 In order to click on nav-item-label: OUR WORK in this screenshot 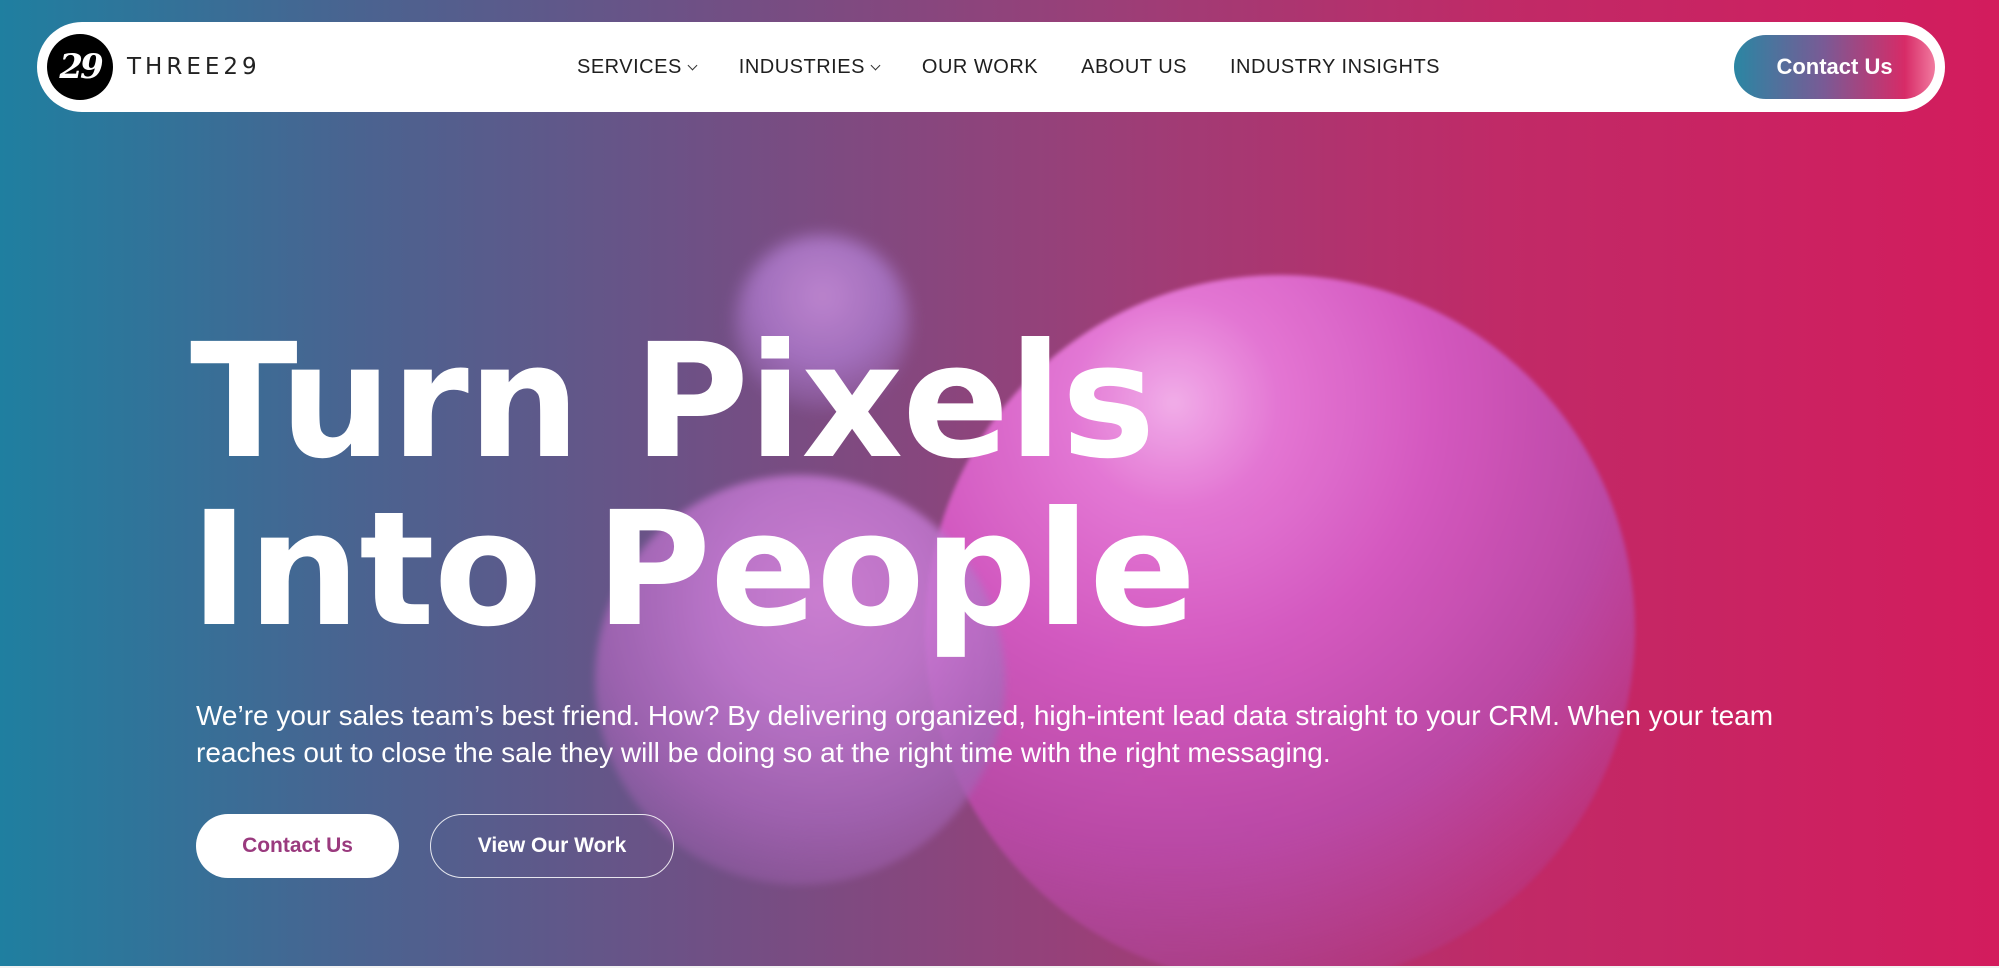, I will do `click(980, 66)`.